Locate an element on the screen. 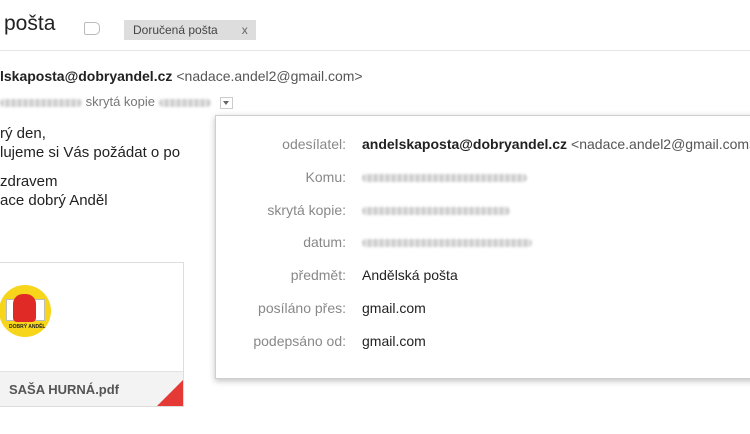 The height and width of the screenshot is (434, 750). detail-value: andelskaposta@dobryandel.cz is located at coordinates (465, 144).